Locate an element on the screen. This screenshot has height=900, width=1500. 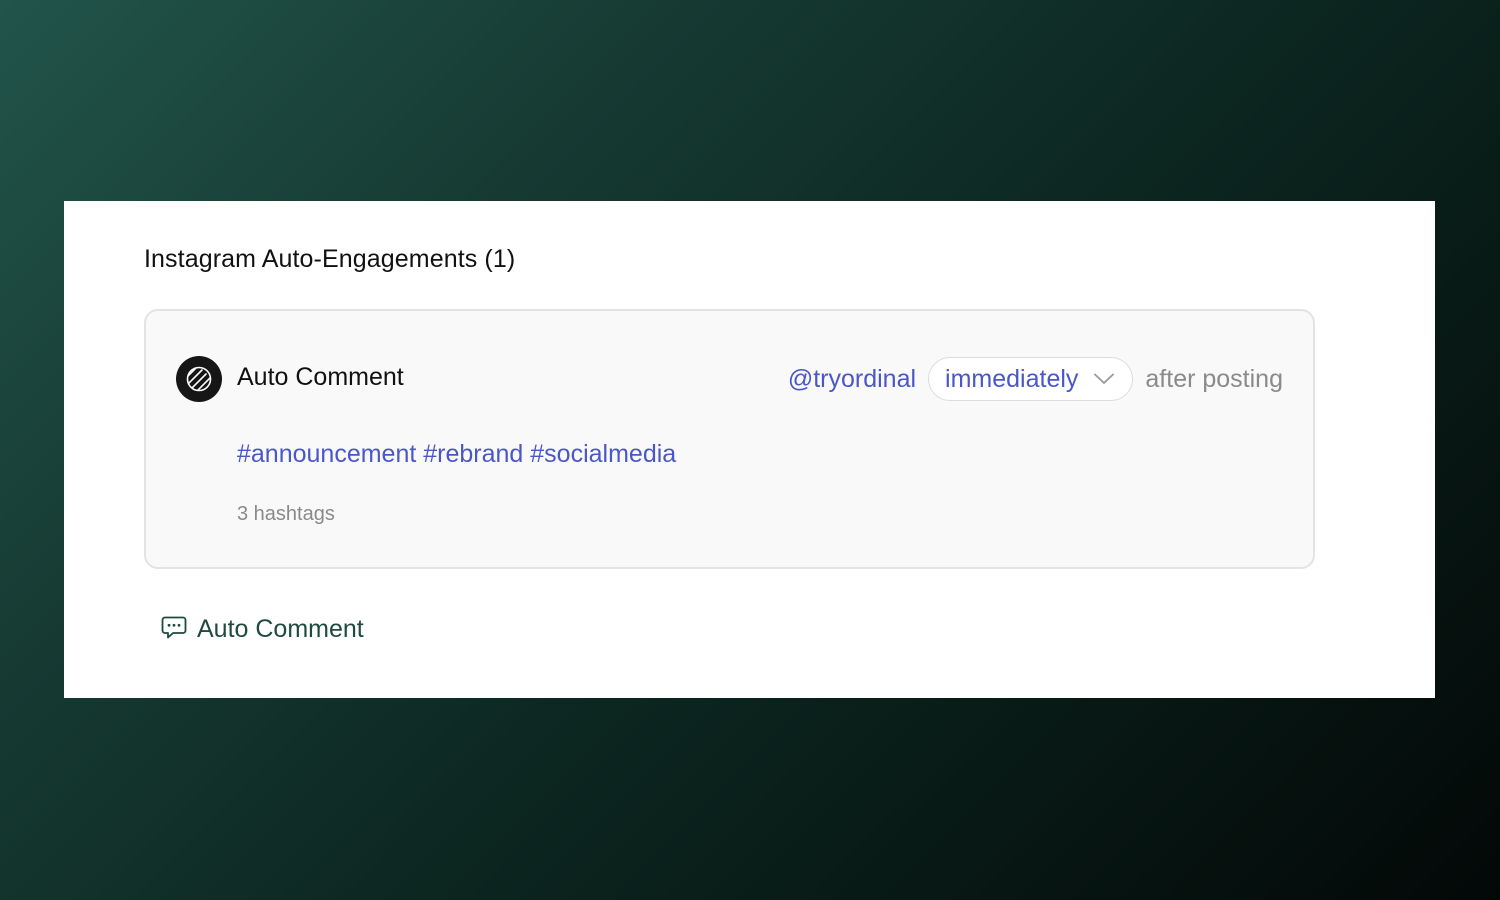
timing-selected-value: immediately is located at coordinates (1012, 378).